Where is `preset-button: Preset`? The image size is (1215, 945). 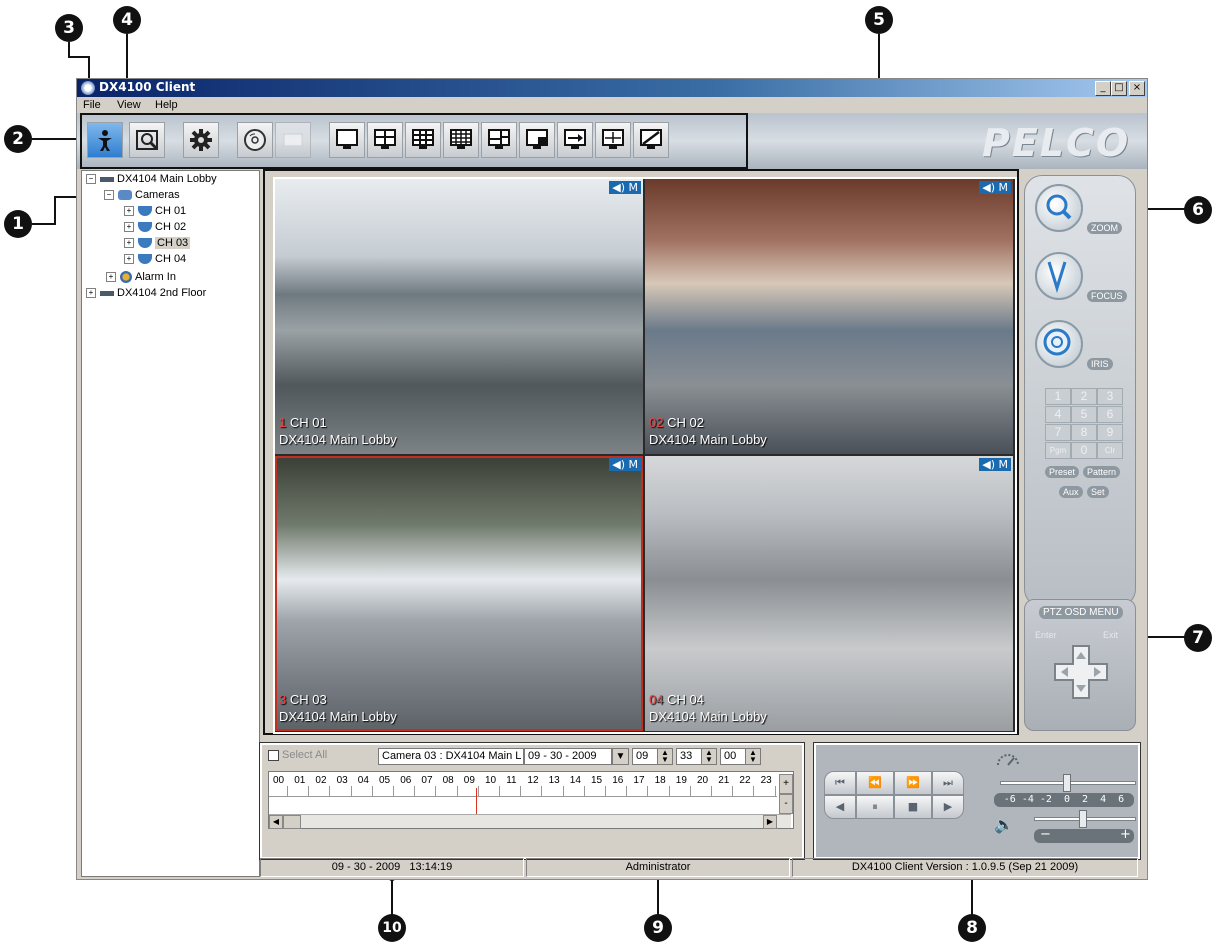 preset-button: Preset is located at coordinates (1062, 472).